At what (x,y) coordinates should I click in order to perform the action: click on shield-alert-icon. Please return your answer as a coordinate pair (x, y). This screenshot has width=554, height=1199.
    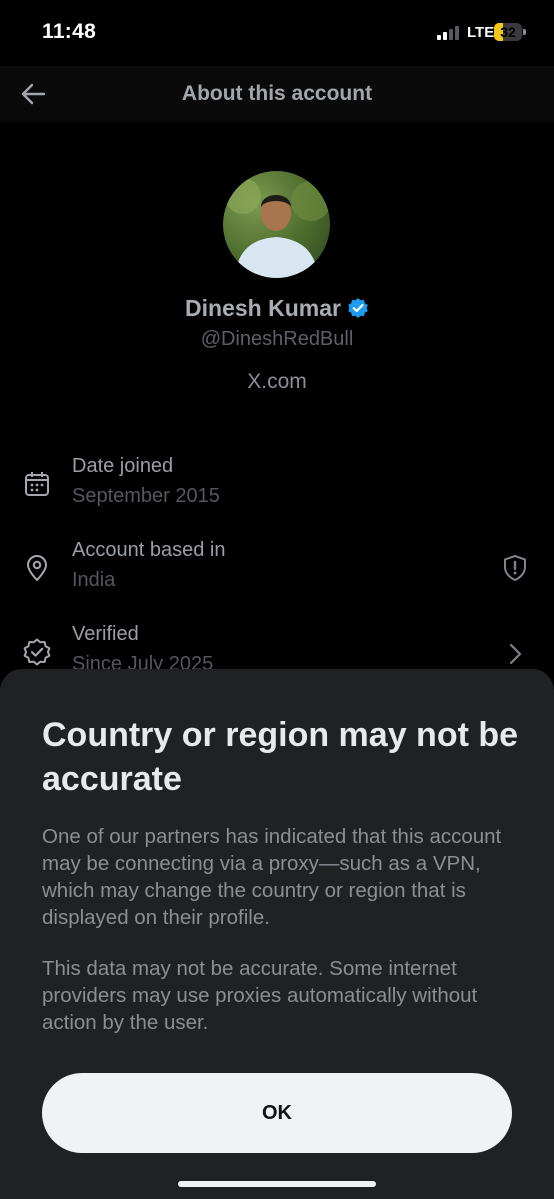
    Looking at the image, I should click on (515, 568).